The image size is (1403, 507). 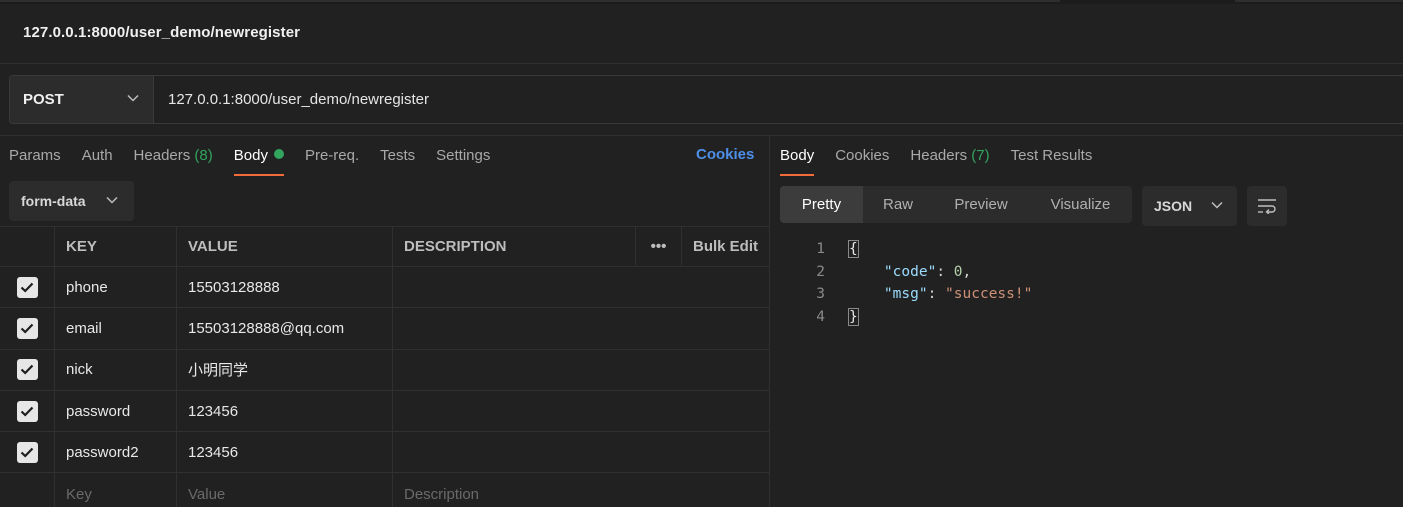 What do you see at coordinates (463, 155) in the screenshot?
I see `tab-label: Settings` at bounding box center [463, 155].